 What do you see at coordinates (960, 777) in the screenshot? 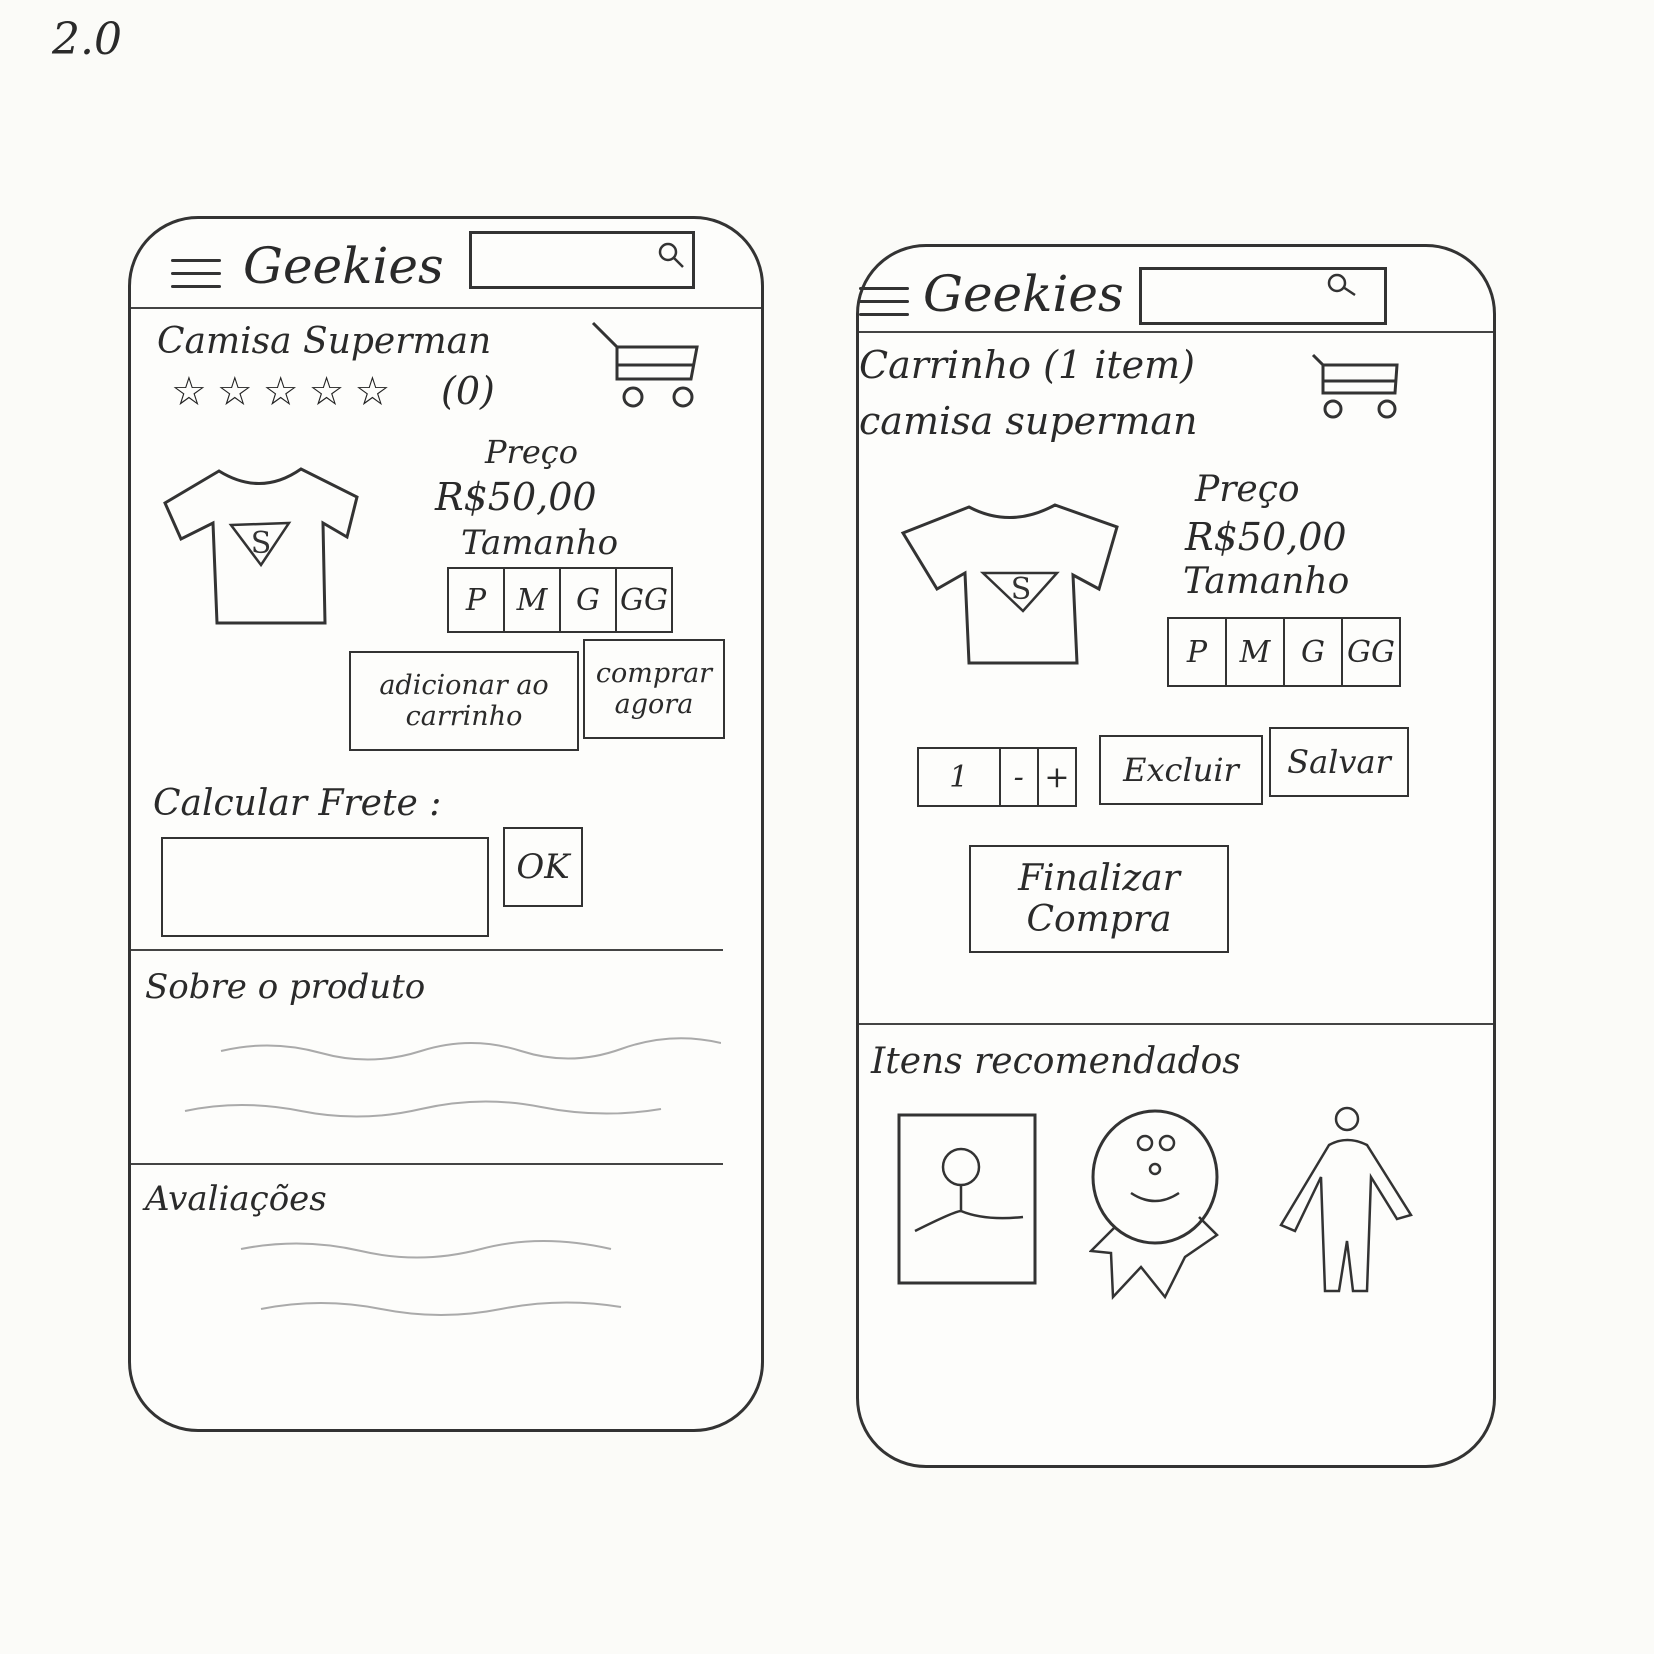
I see `quantity-value: 1` at bounding box center [960, 777].